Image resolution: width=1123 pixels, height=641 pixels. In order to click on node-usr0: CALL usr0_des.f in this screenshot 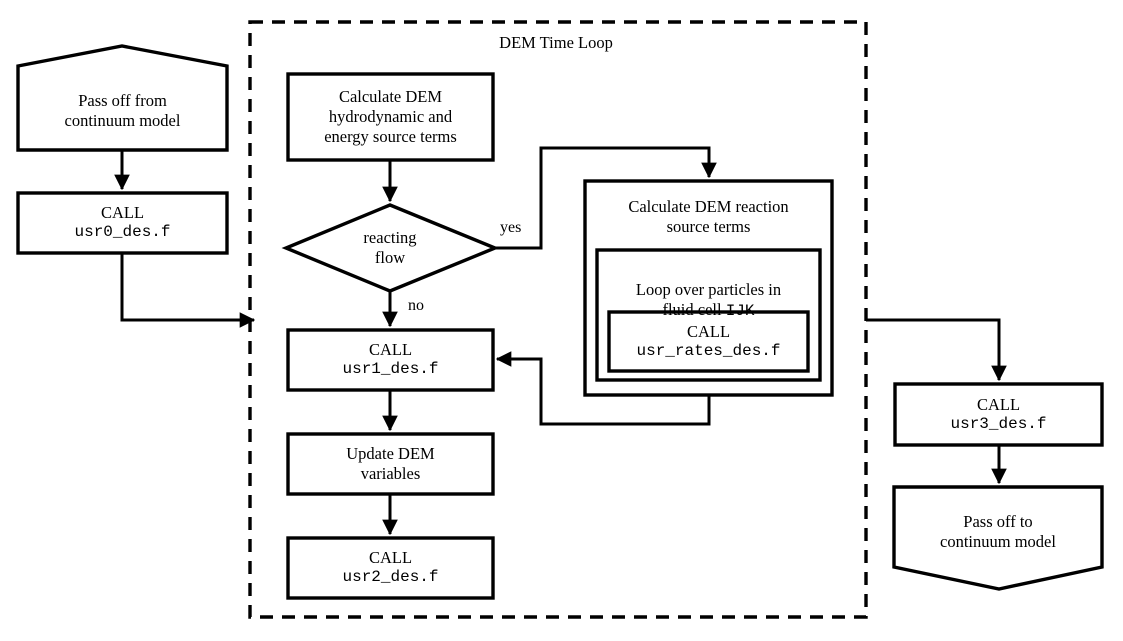, I will do `click(122, 223)`.